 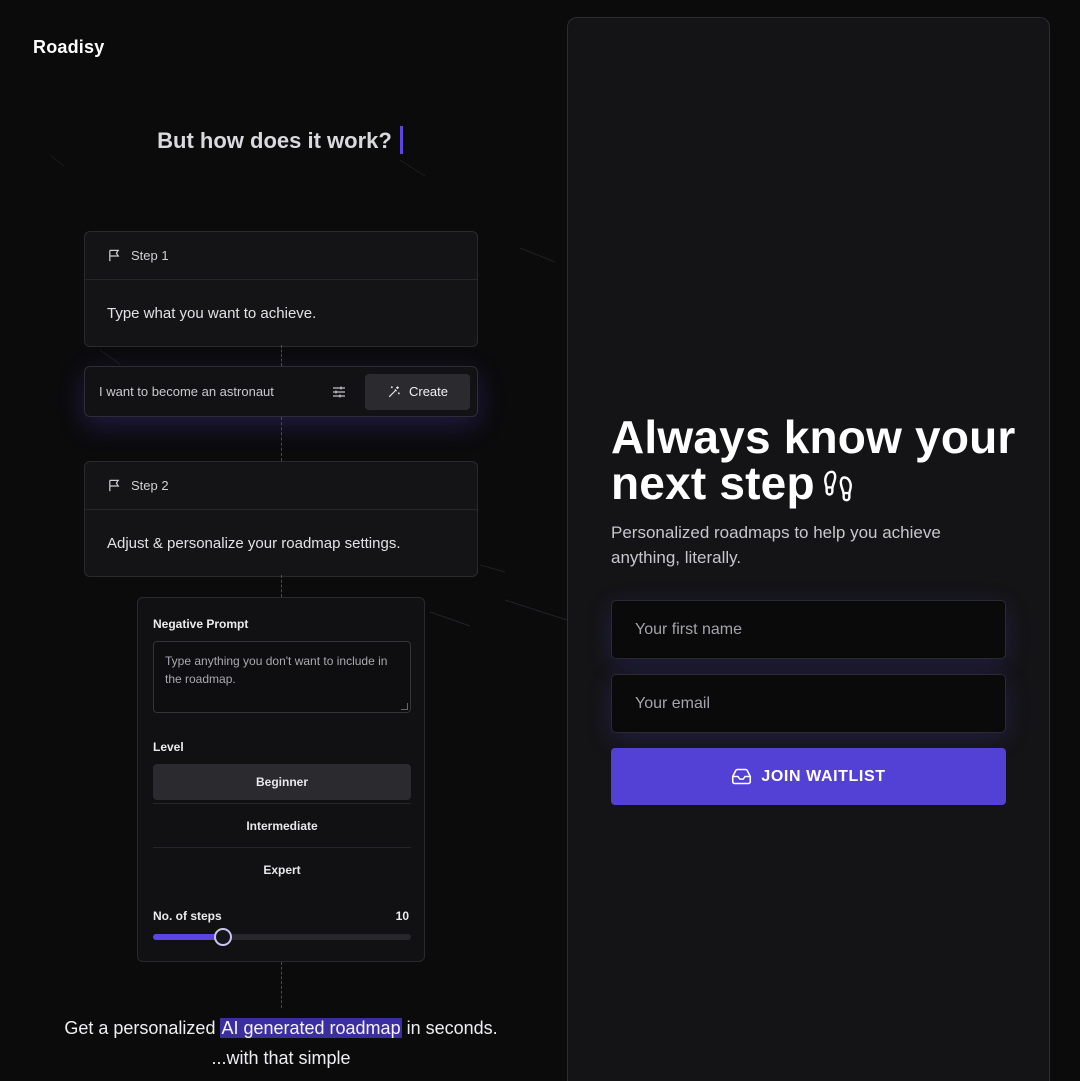 What do you see at coordinates (222, 937) in the screenshot?
I see `steps-slider-thumb` at bounding box center [222, 937].